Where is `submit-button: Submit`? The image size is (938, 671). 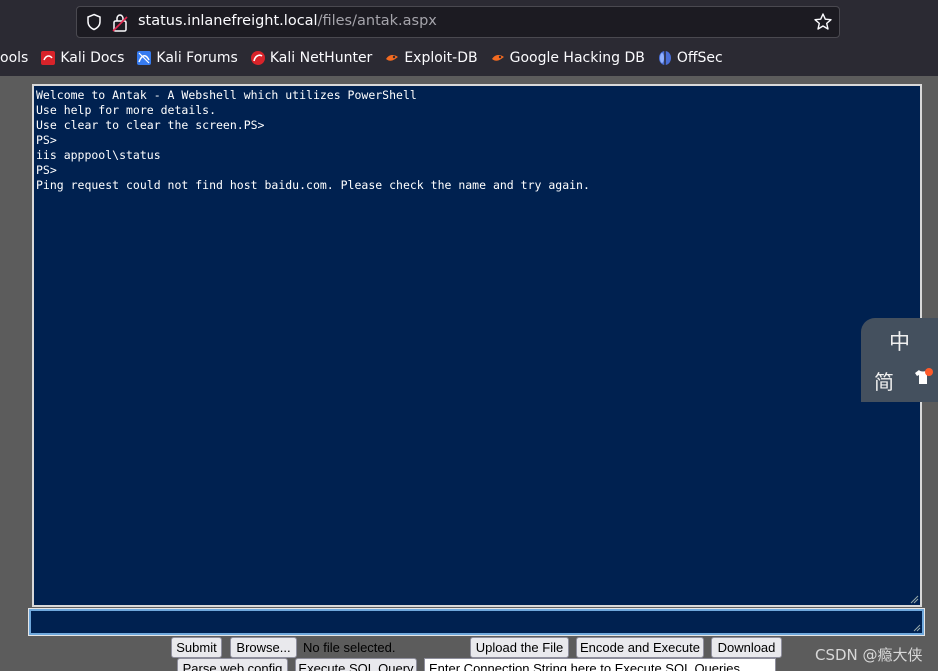
submit-button: Submit is located at coordinates (196, 647).